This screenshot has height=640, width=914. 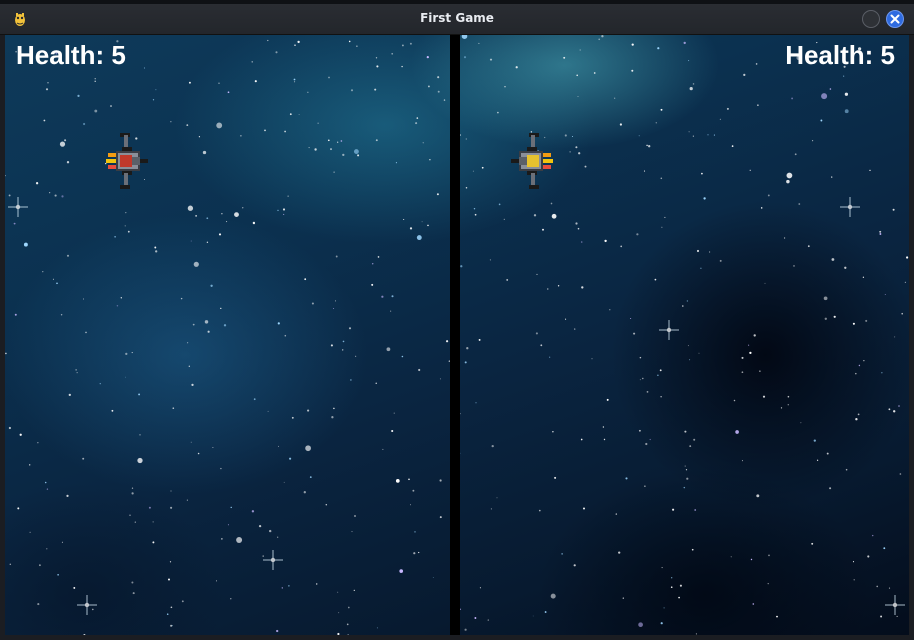 What do you see at coordinates (71, 55) in the screenshot?
I see `left-player-health: Health: 5` at bounding box center [71, 55].